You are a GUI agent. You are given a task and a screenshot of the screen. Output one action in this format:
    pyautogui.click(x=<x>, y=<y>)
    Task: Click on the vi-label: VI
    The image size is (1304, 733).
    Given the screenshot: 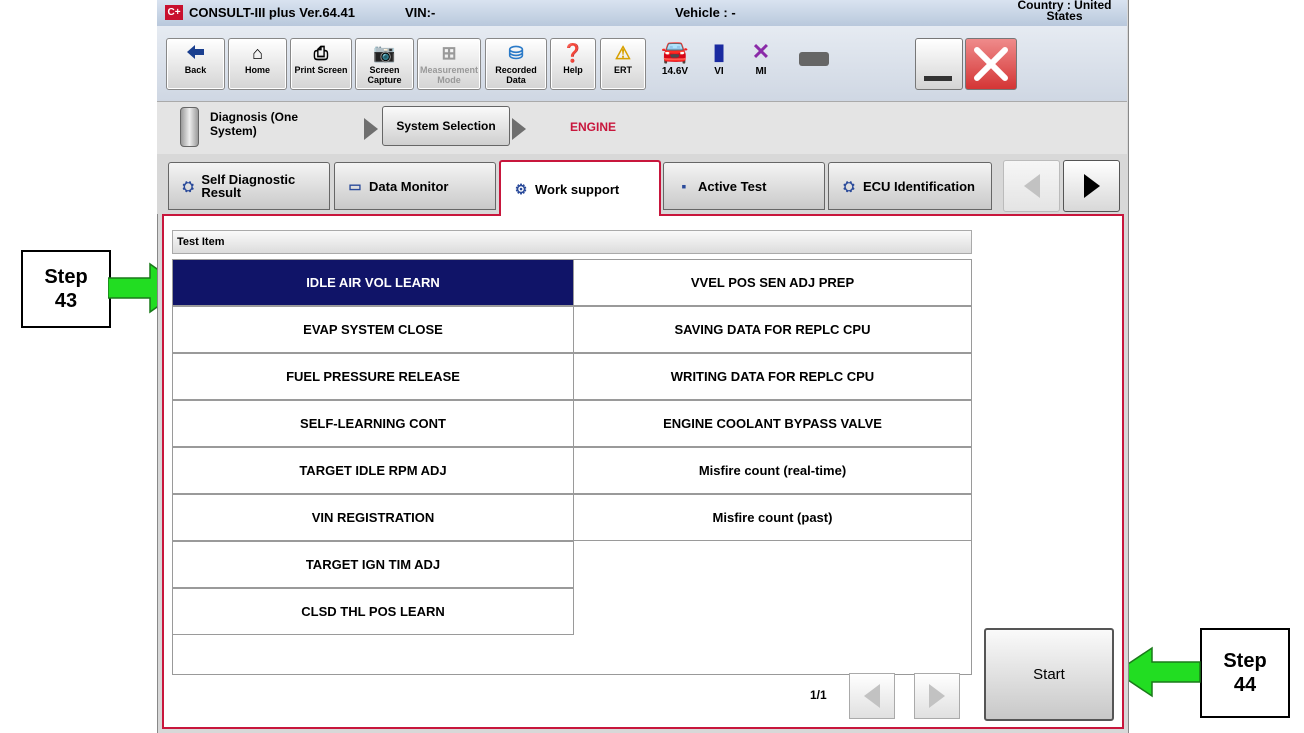 What is the action you would take?
    pyautogui.click(x=719, y=71)
    